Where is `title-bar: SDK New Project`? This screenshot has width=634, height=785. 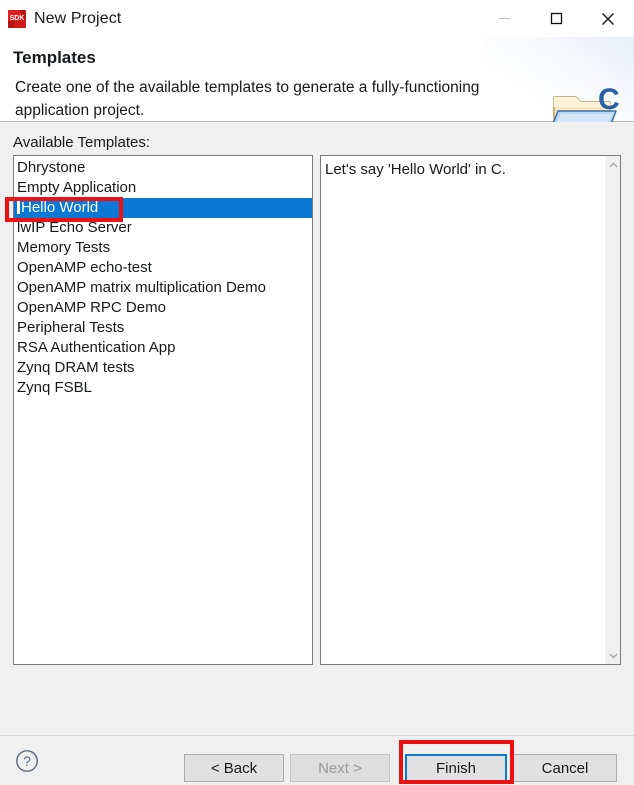
title-bar: SDK New Project is located at coordinates (317, 18).